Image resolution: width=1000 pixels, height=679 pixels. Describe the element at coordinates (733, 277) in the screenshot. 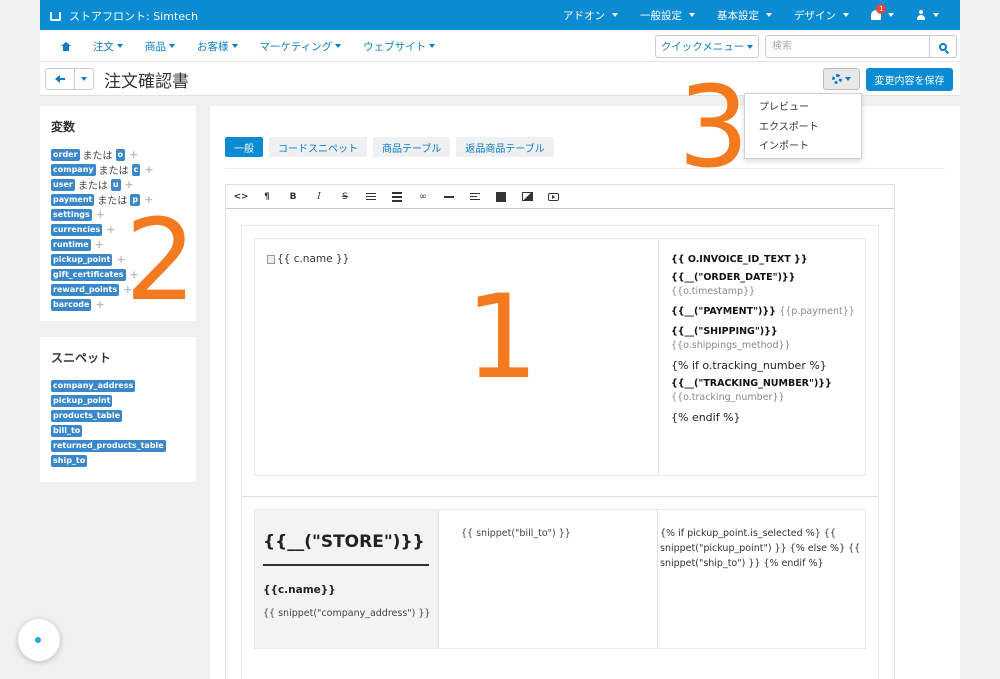

I see `order-date-label: {{__("ORDER_DATE")}}` at that location.